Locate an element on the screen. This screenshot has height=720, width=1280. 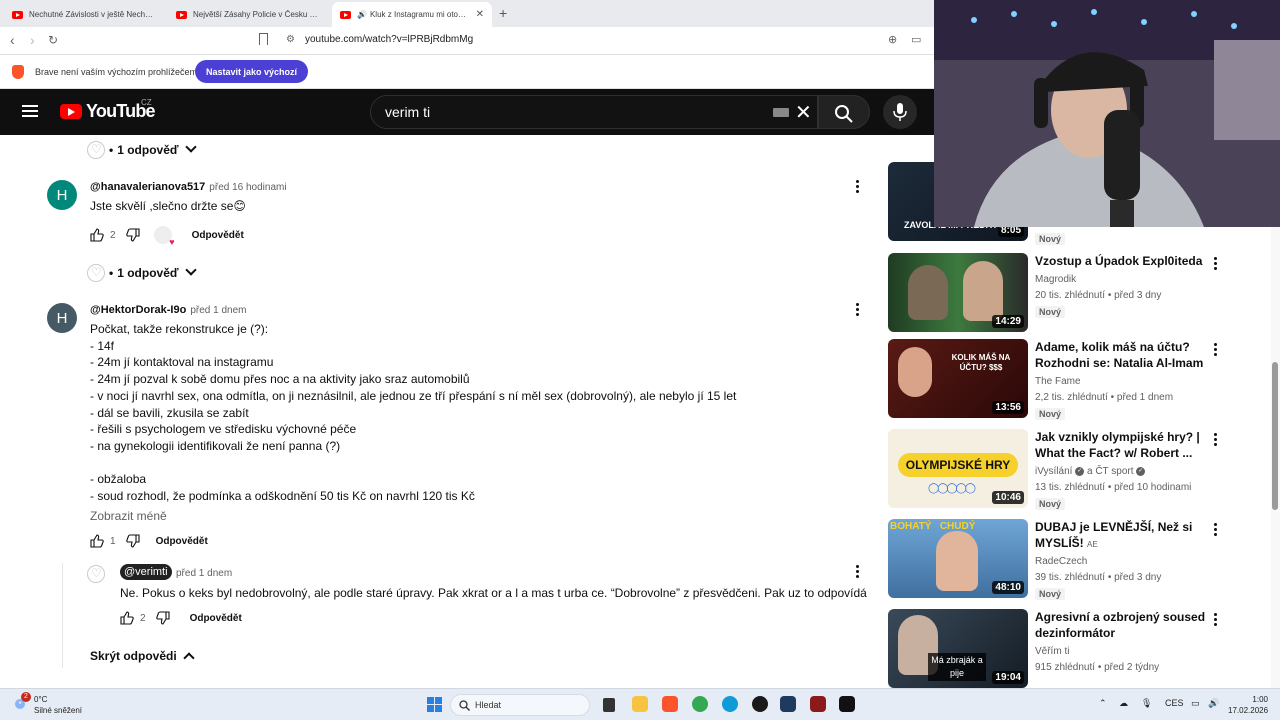
tab-1: Nechutné Závislosti v ještě Nechutnější is located at coordinates (84, 14).